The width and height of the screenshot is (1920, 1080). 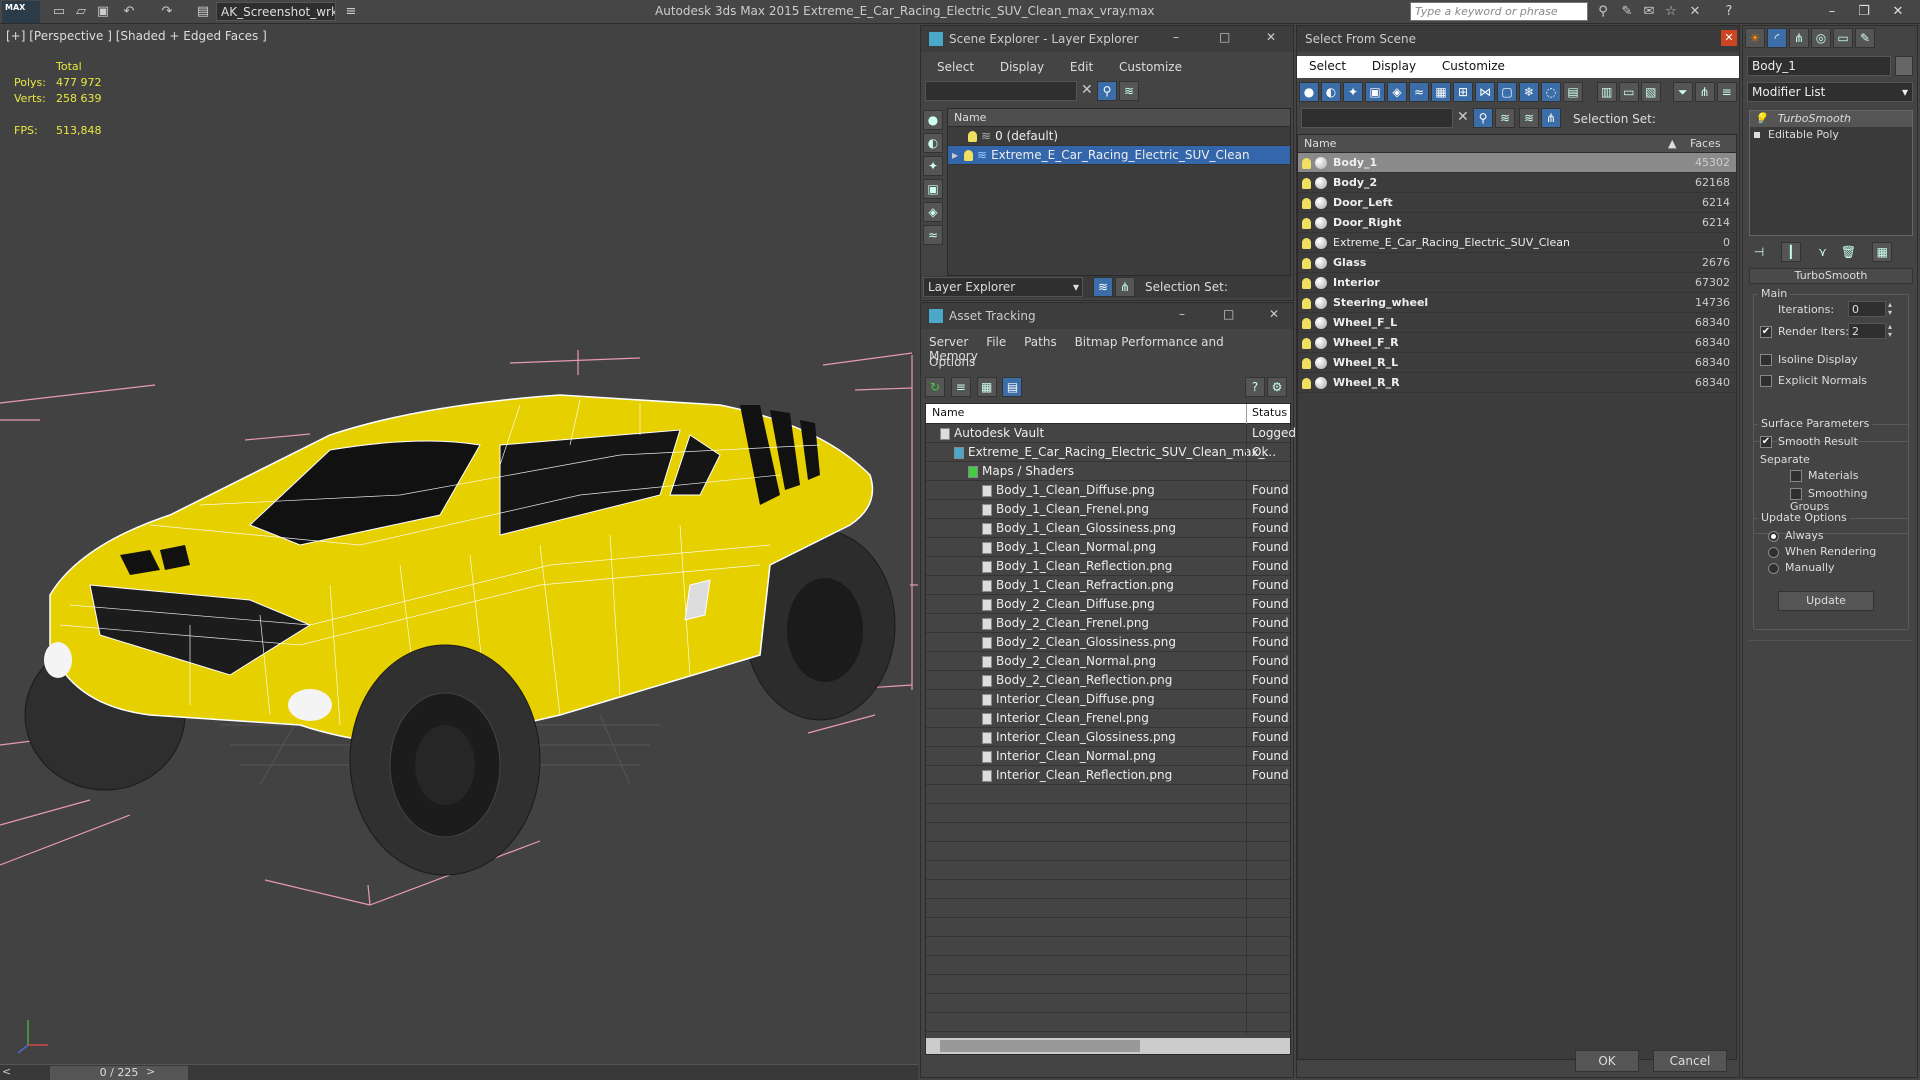 What do you see at coordinates (933, 120) in the screenshot?
I see `display-geometry-icon: ●` at bounding box center [933, 120].